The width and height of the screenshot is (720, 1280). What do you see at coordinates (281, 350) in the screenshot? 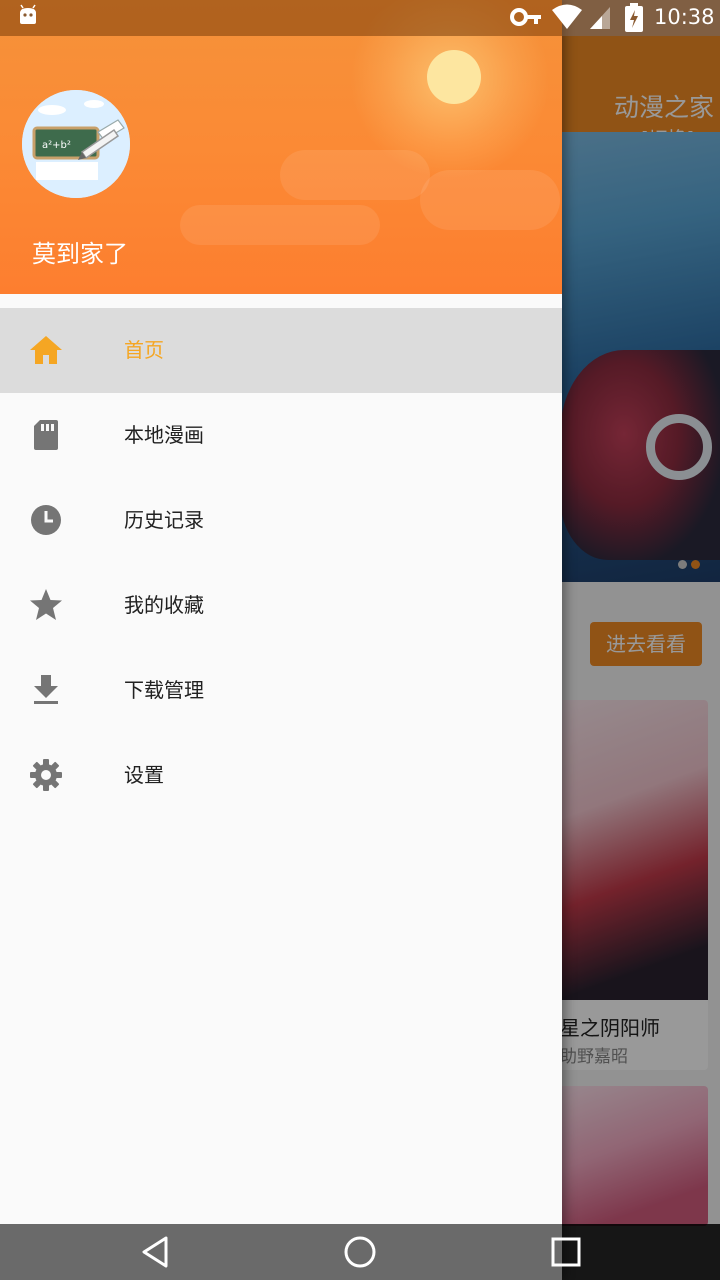
I see `menu-item-home: 首页` at bounding box center [281, 350].